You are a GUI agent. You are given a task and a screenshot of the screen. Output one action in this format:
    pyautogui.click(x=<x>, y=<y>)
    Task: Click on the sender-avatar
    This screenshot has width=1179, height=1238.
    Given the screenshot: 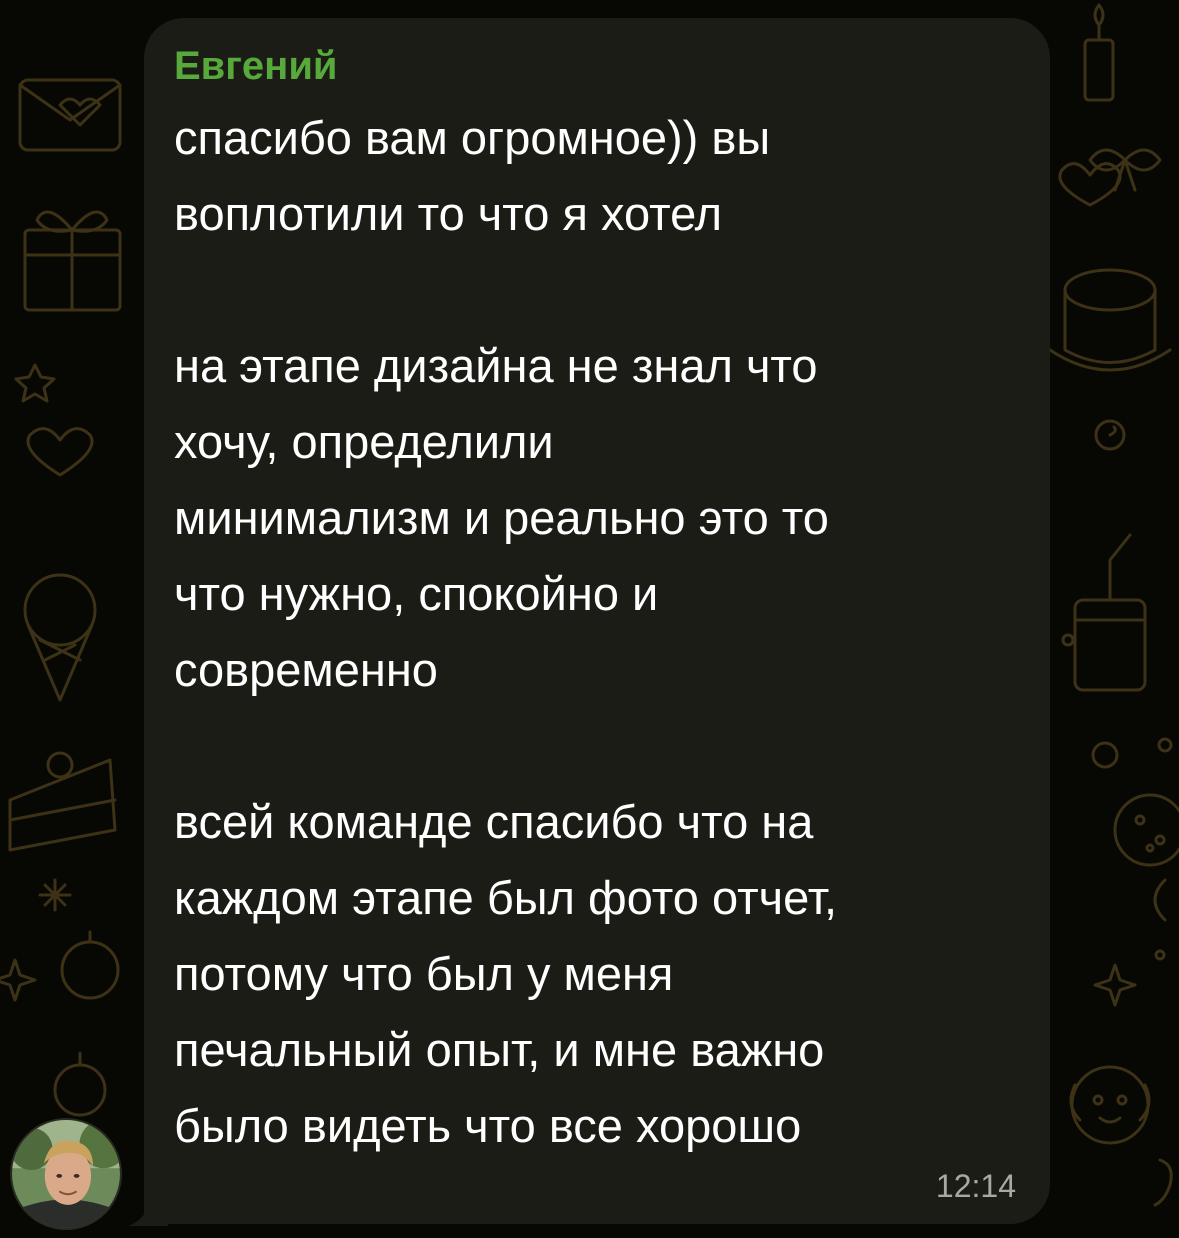 What is the action you would take?
    pyautogui.click(x=66, y=1174)
    